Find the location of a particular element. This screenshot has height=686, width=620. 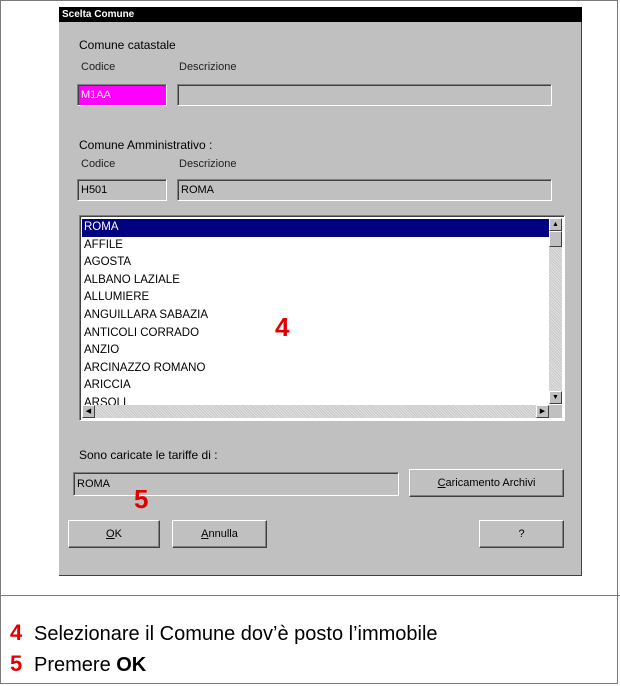

ok-button: OK is located at coordinates (114, 534).